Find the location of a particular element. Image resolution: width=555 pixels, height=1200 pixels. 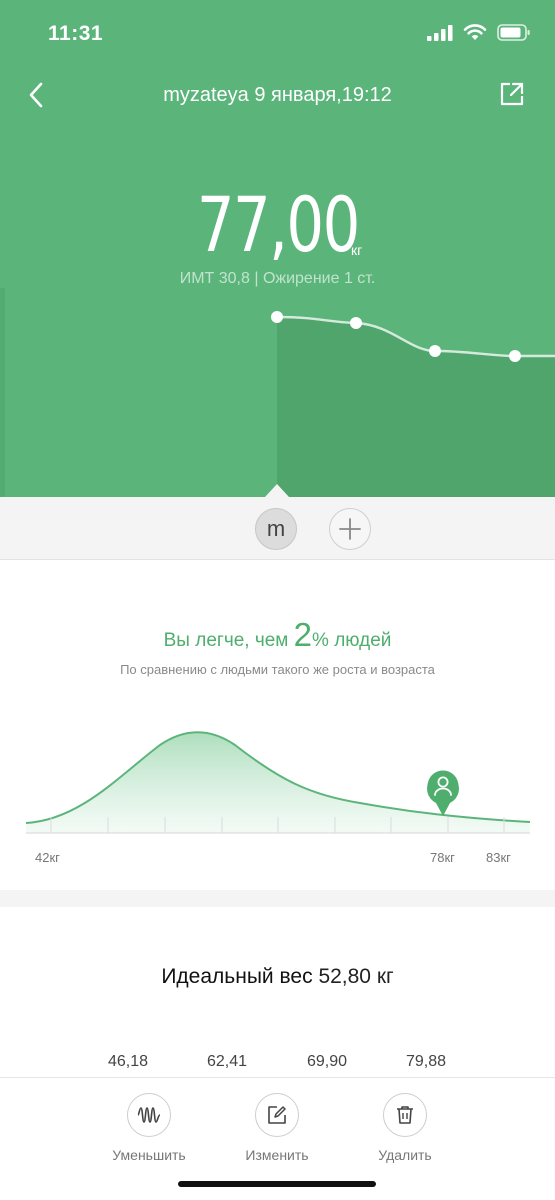

trash-icon is located at coordinates (405, 1115).